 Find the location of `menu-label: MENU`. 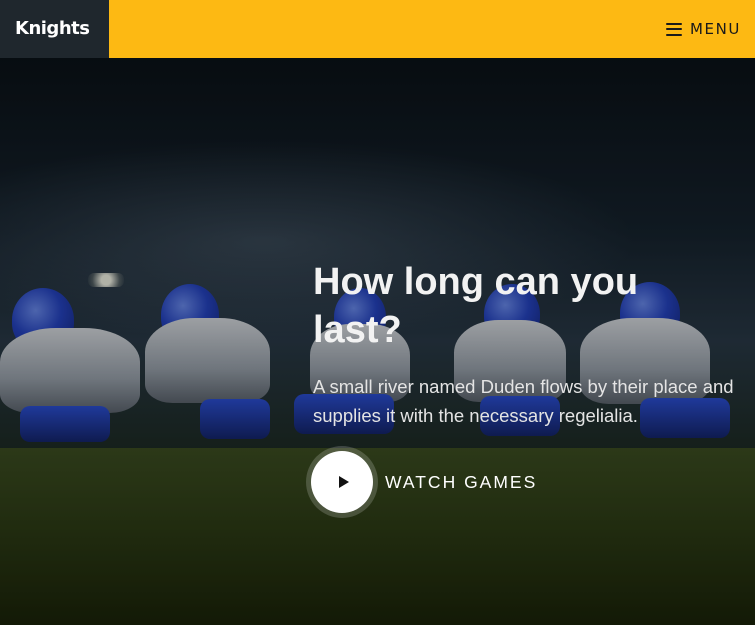

menu-label: MENU is located at coordinates (715, 29).